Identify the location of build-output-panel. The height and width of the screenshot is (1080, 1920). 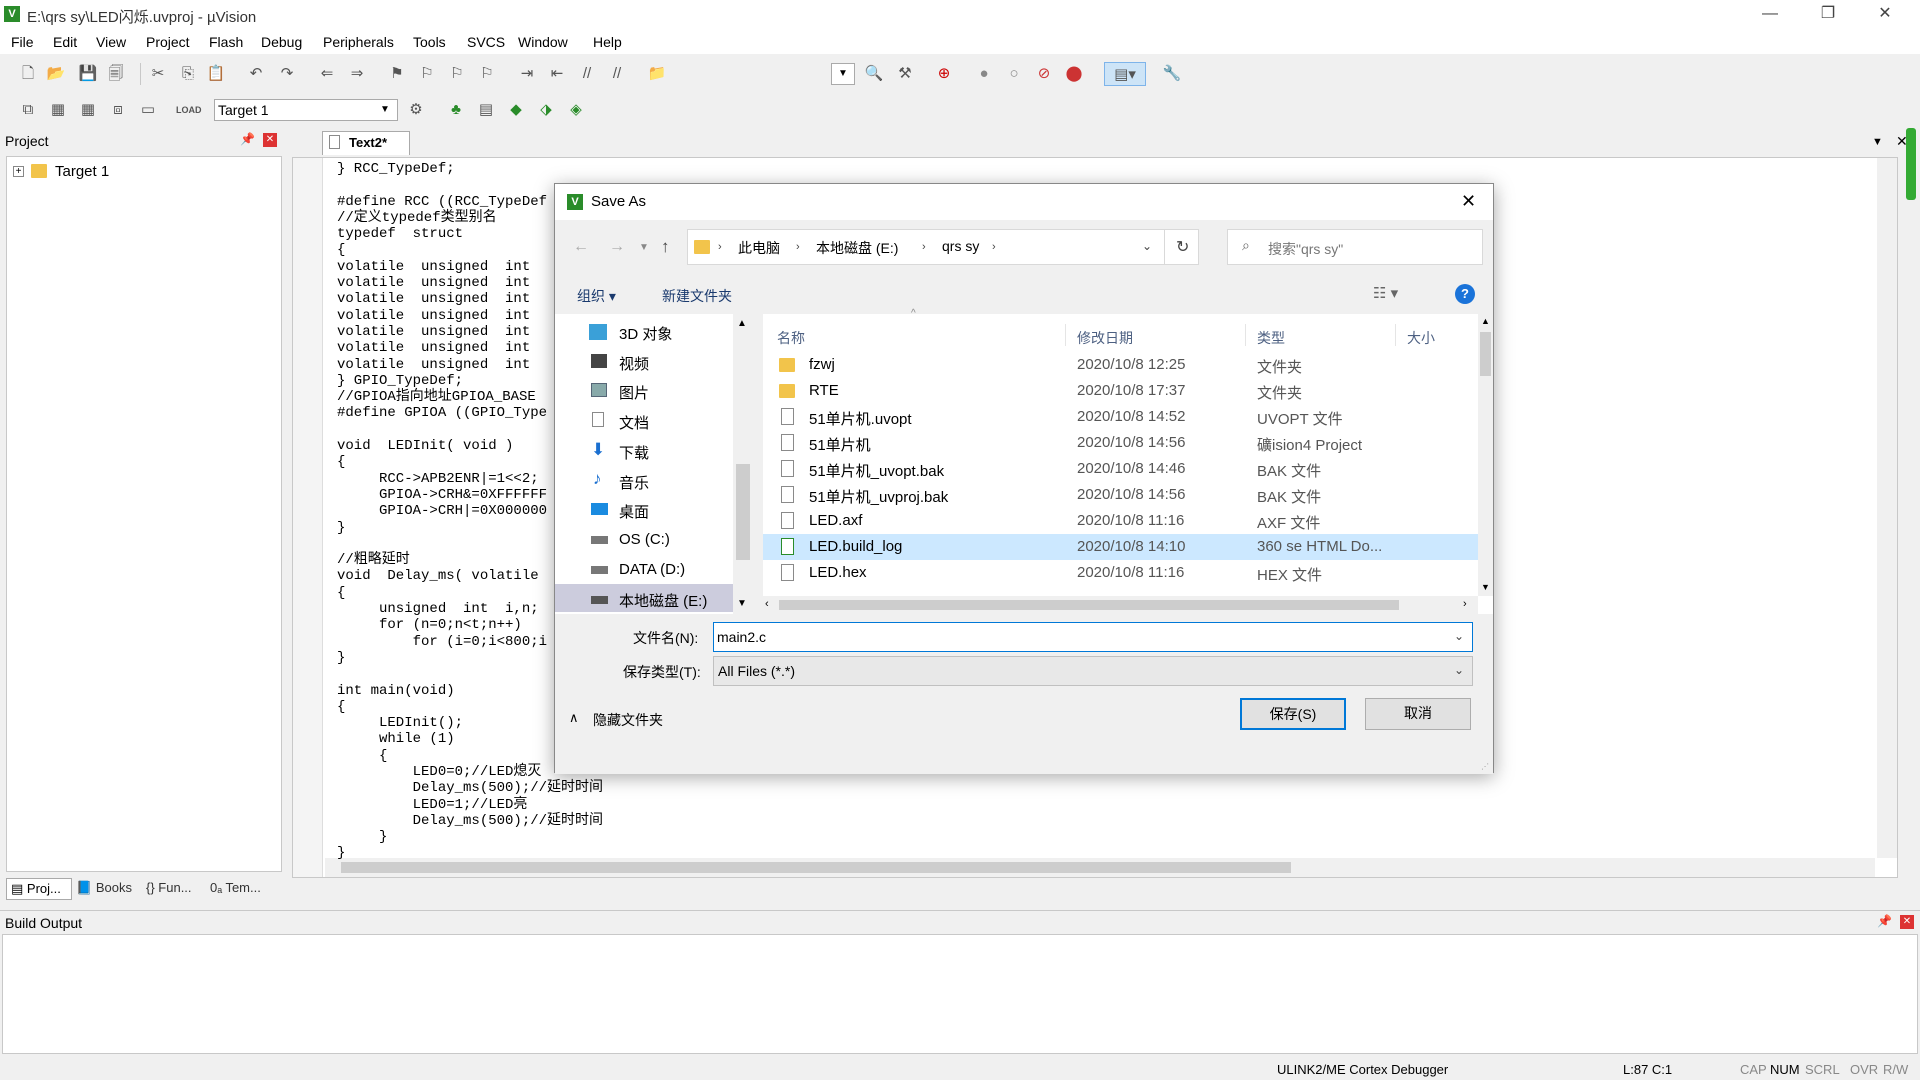
(960, 994).